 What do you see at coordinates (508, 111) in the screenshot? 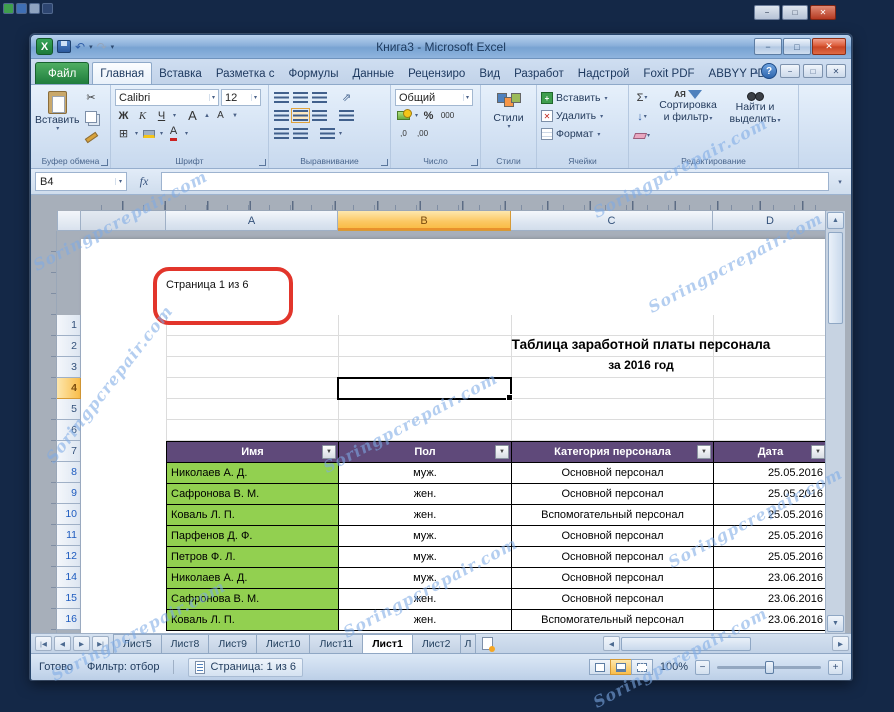
I see `styles-button: Стили ▾` at bounding box center [508, 111].